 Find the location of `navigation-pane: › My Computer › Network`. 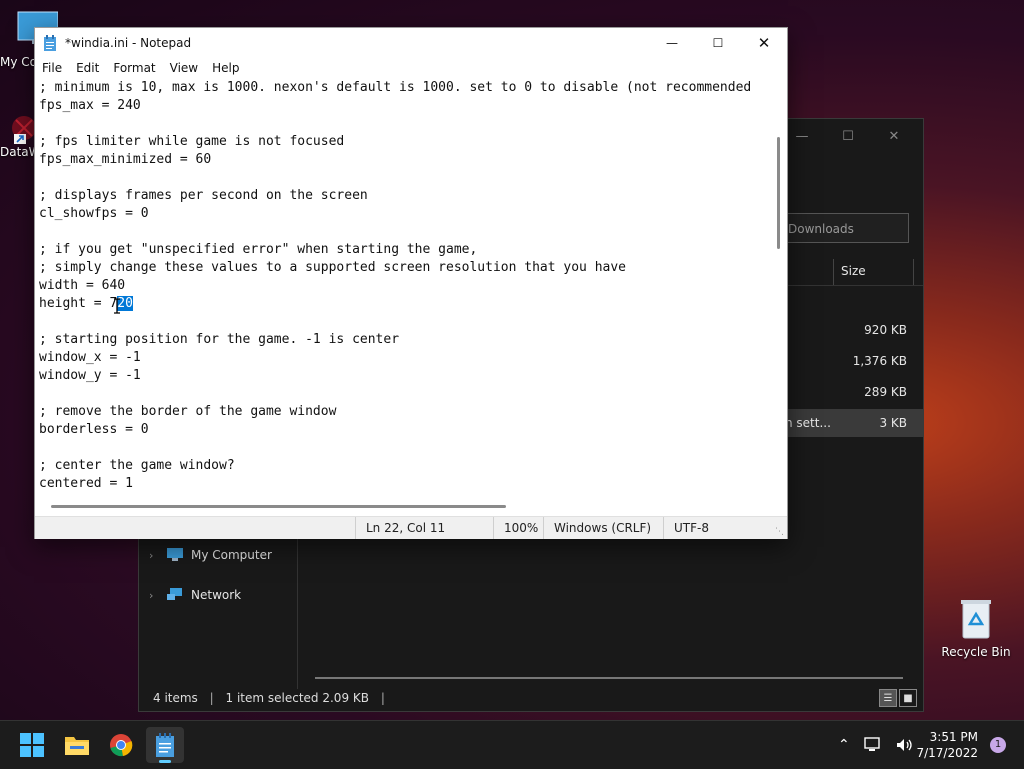

navigation-pane: › My Computer › Network is located at coordinates (218, 614).